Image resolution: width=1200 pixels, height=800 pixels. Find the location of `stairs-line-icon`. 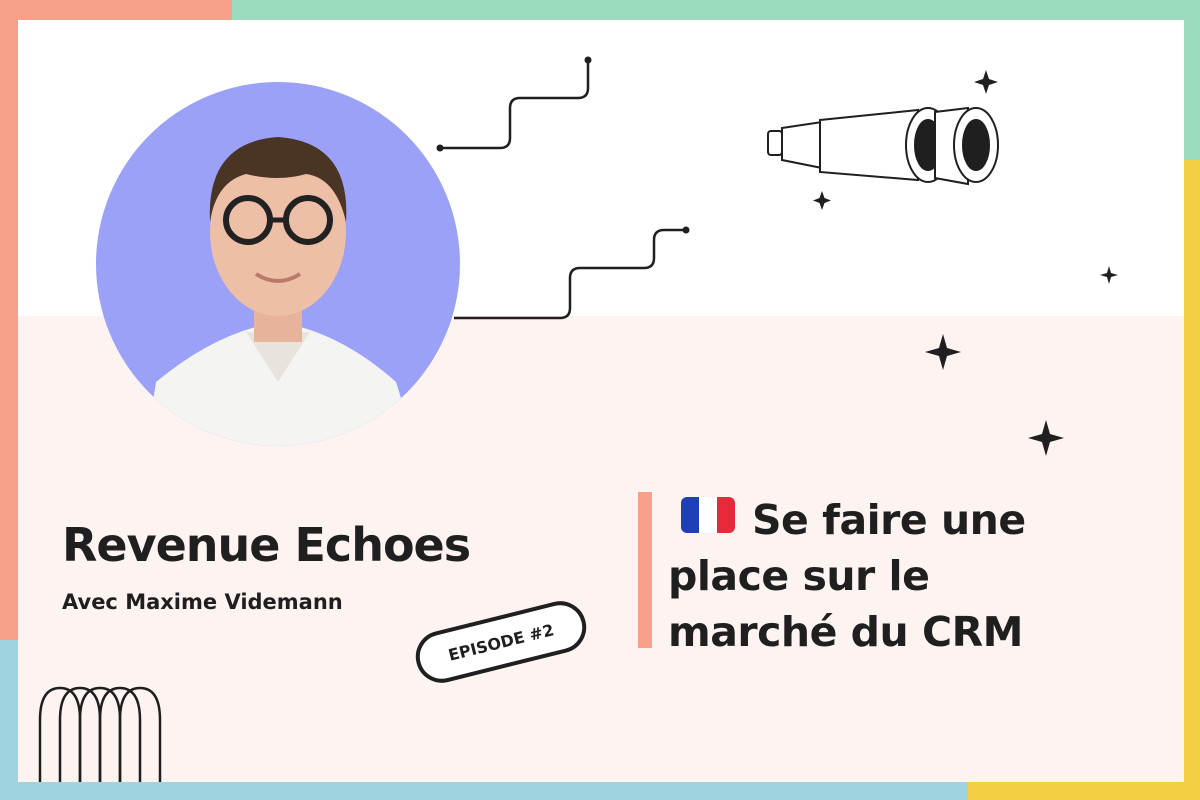

stairs-line-icon is located at coordinates (563, 188).